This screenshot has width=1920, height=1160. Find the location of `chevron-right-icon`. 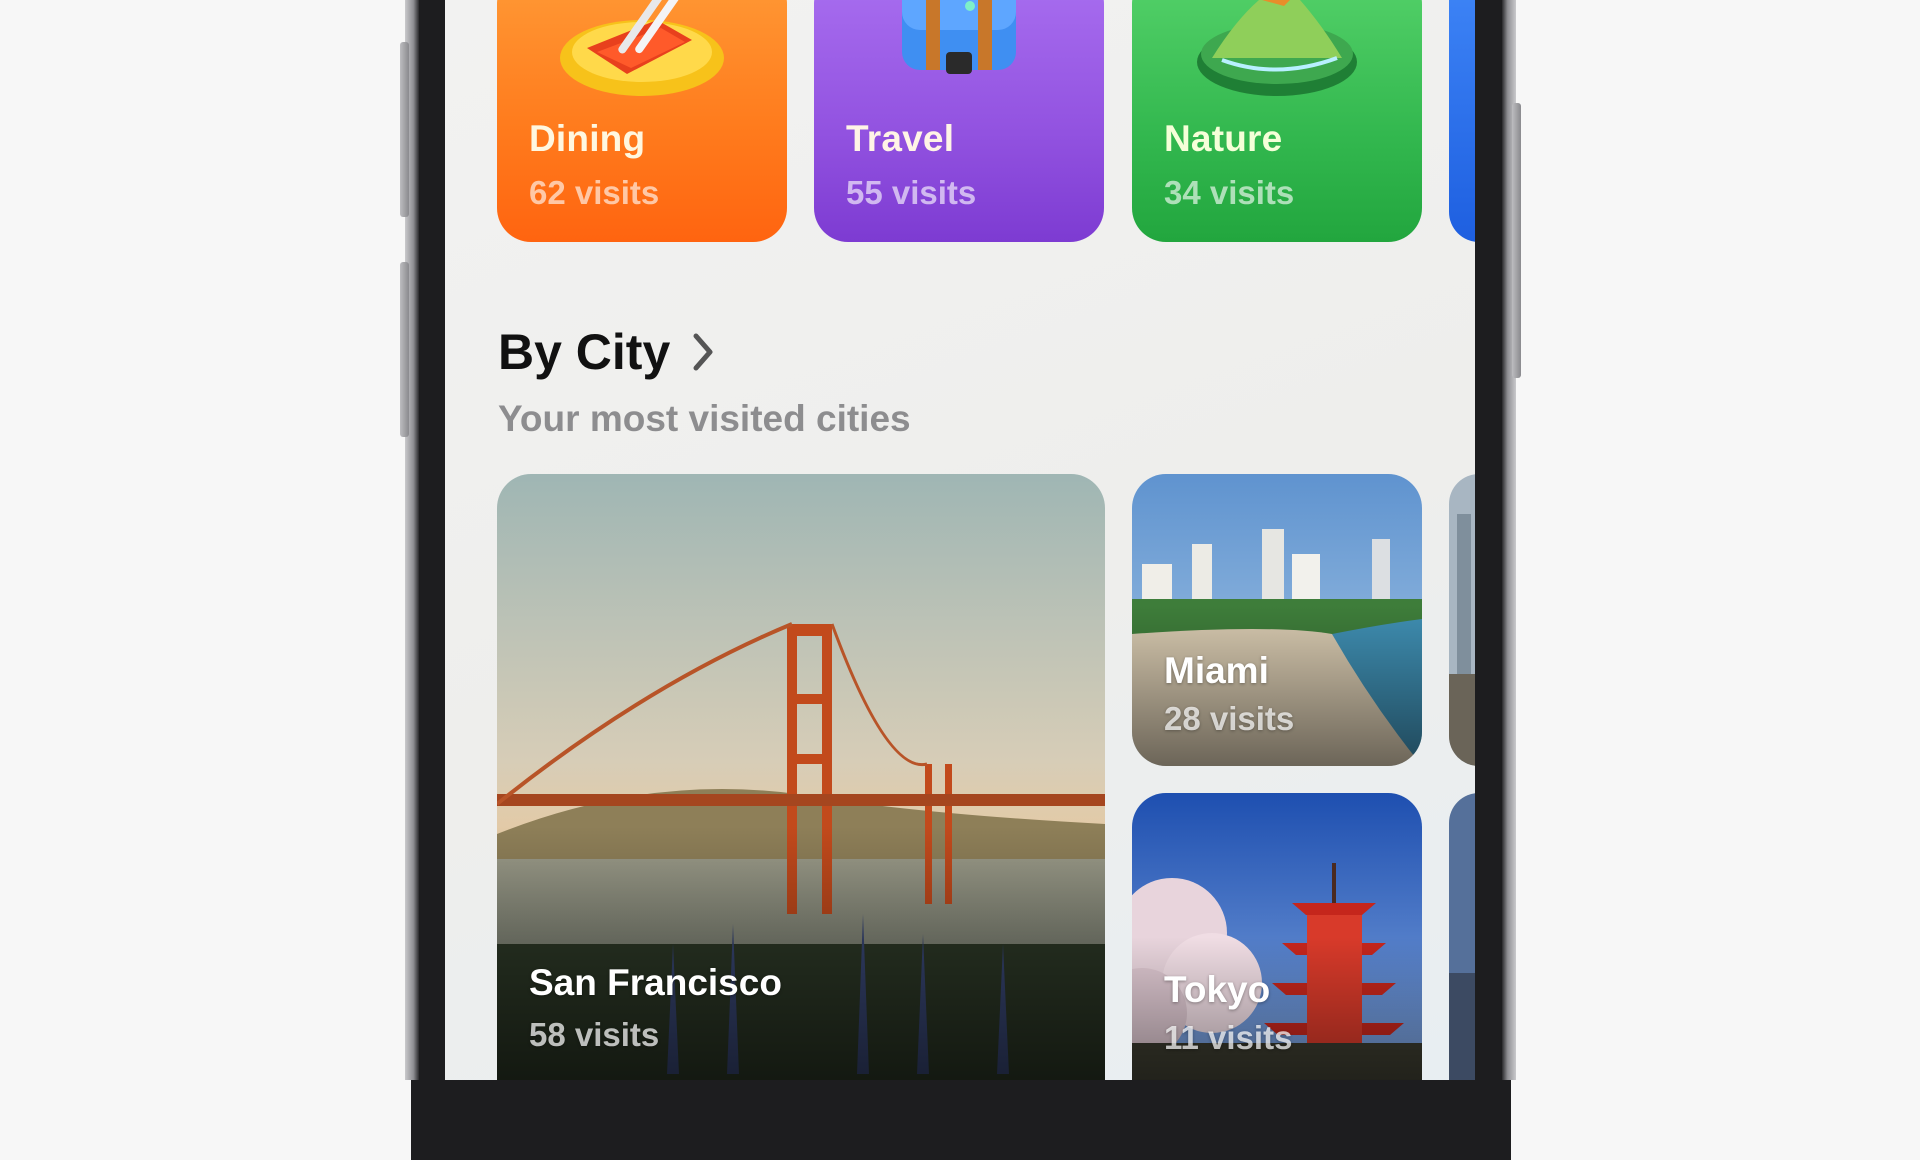

chevron-right-icon is located at coordinates (703, 352).